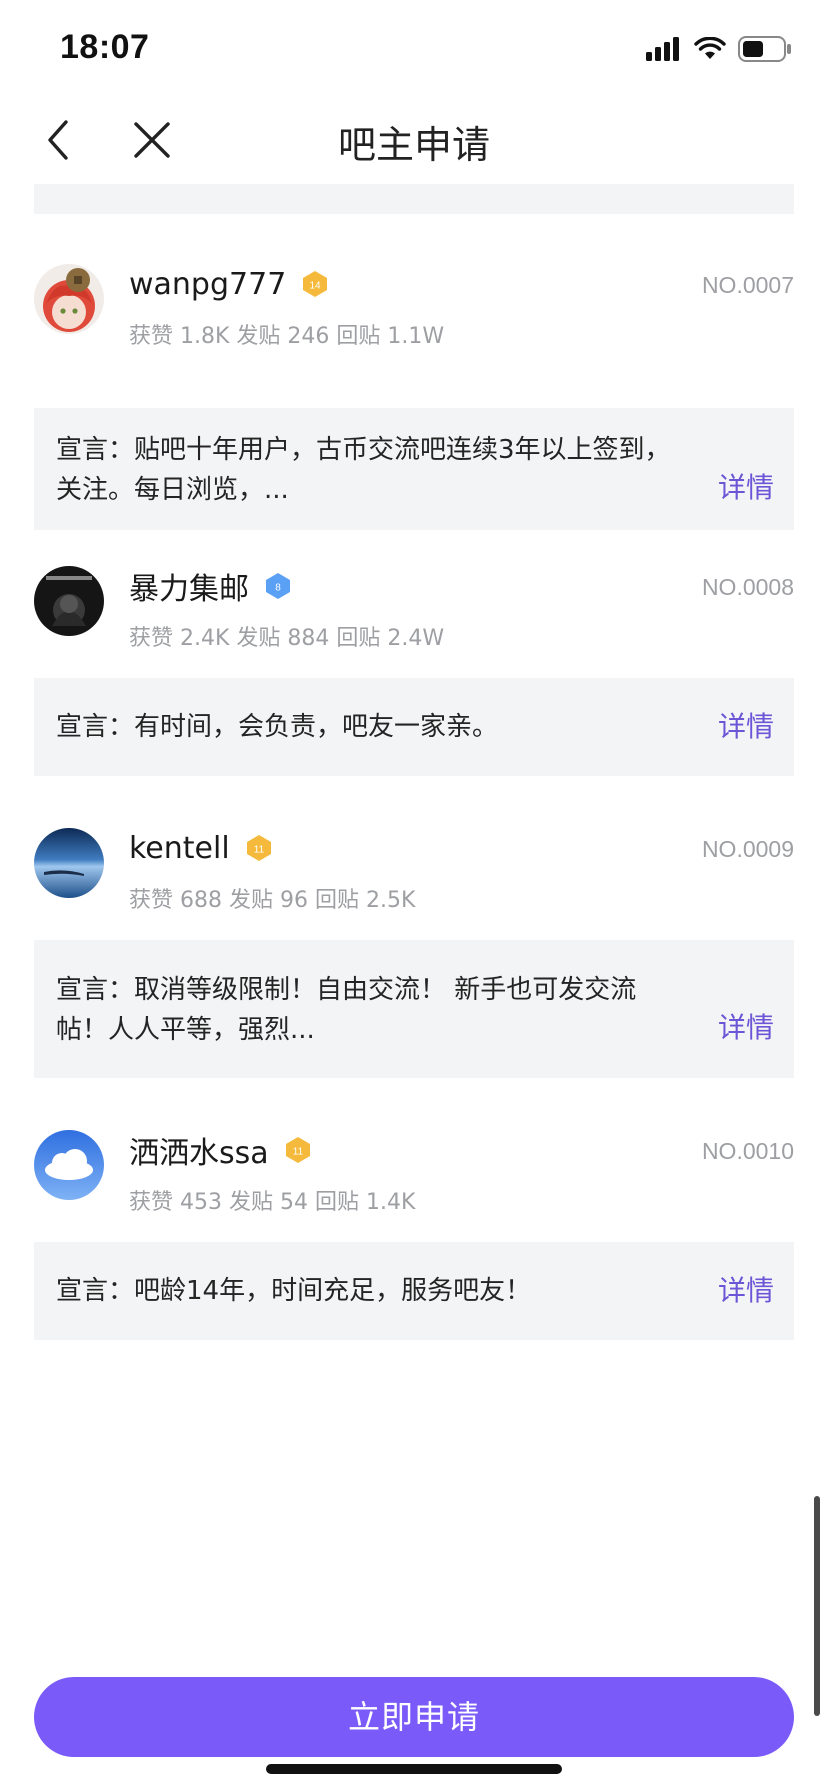 This screenshot has width=828, height=1792. Describe the element at coordinates (413, 145) in the screenshot. I see `page-title: 吧主申请` at that location.